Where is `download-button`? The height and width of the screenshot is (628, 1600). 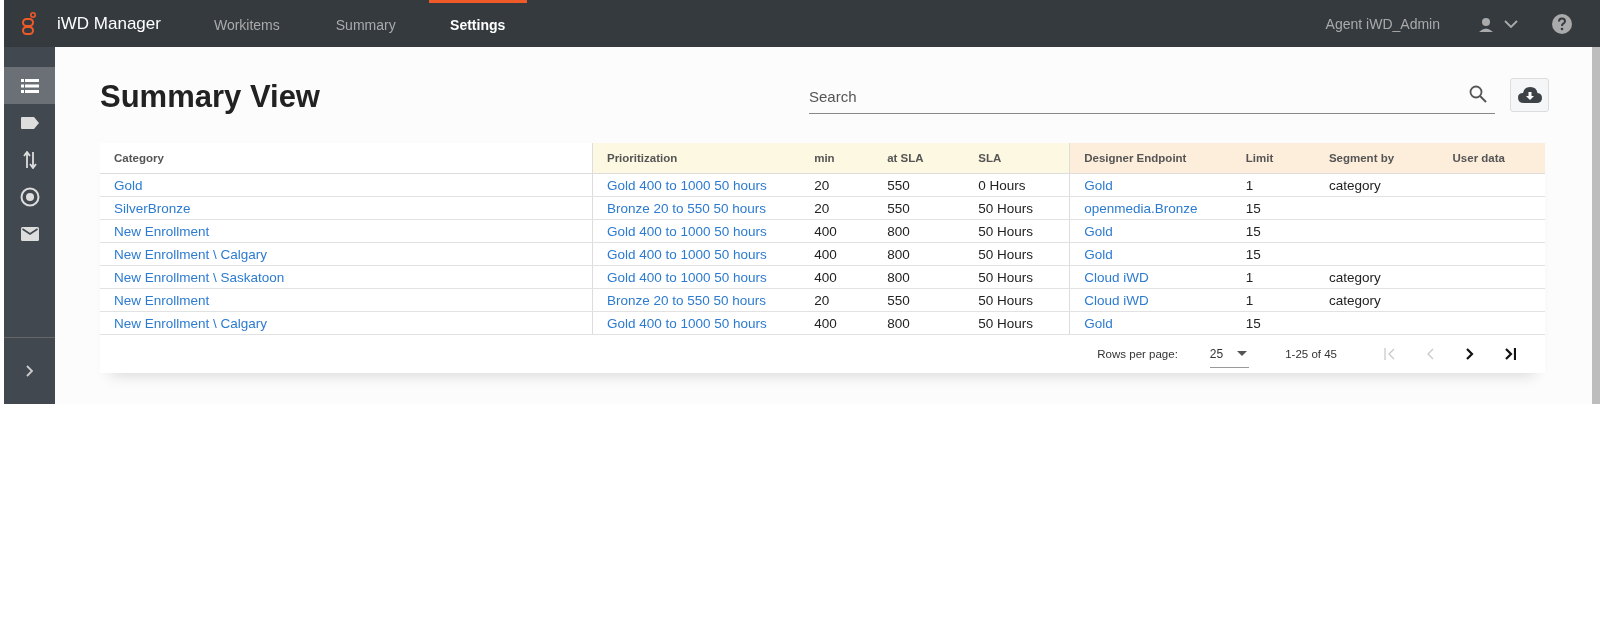
download-button is located at coordinates (1529, 95).